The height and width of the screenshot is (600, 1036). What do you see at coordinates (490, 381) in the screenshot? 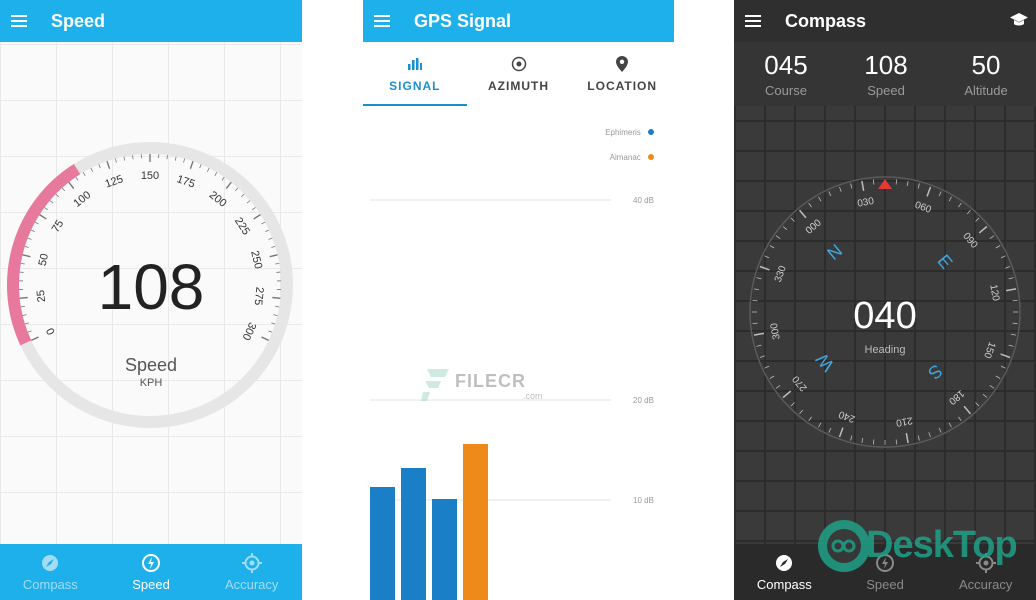
I see `filecr-text: FILECR` at bounding box center [490, 381].